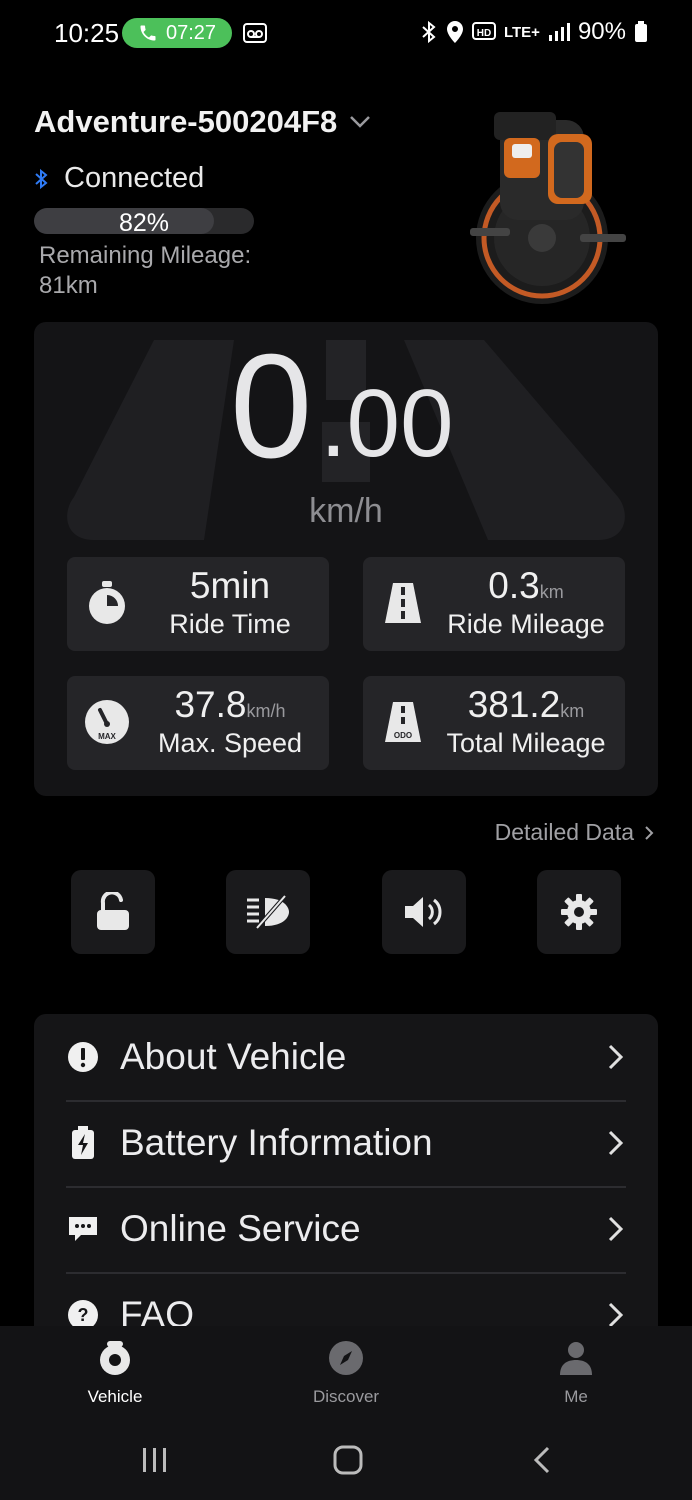 This screenshot has height=1500, width=692. I want to click on volume-icon, so click(423, 912).